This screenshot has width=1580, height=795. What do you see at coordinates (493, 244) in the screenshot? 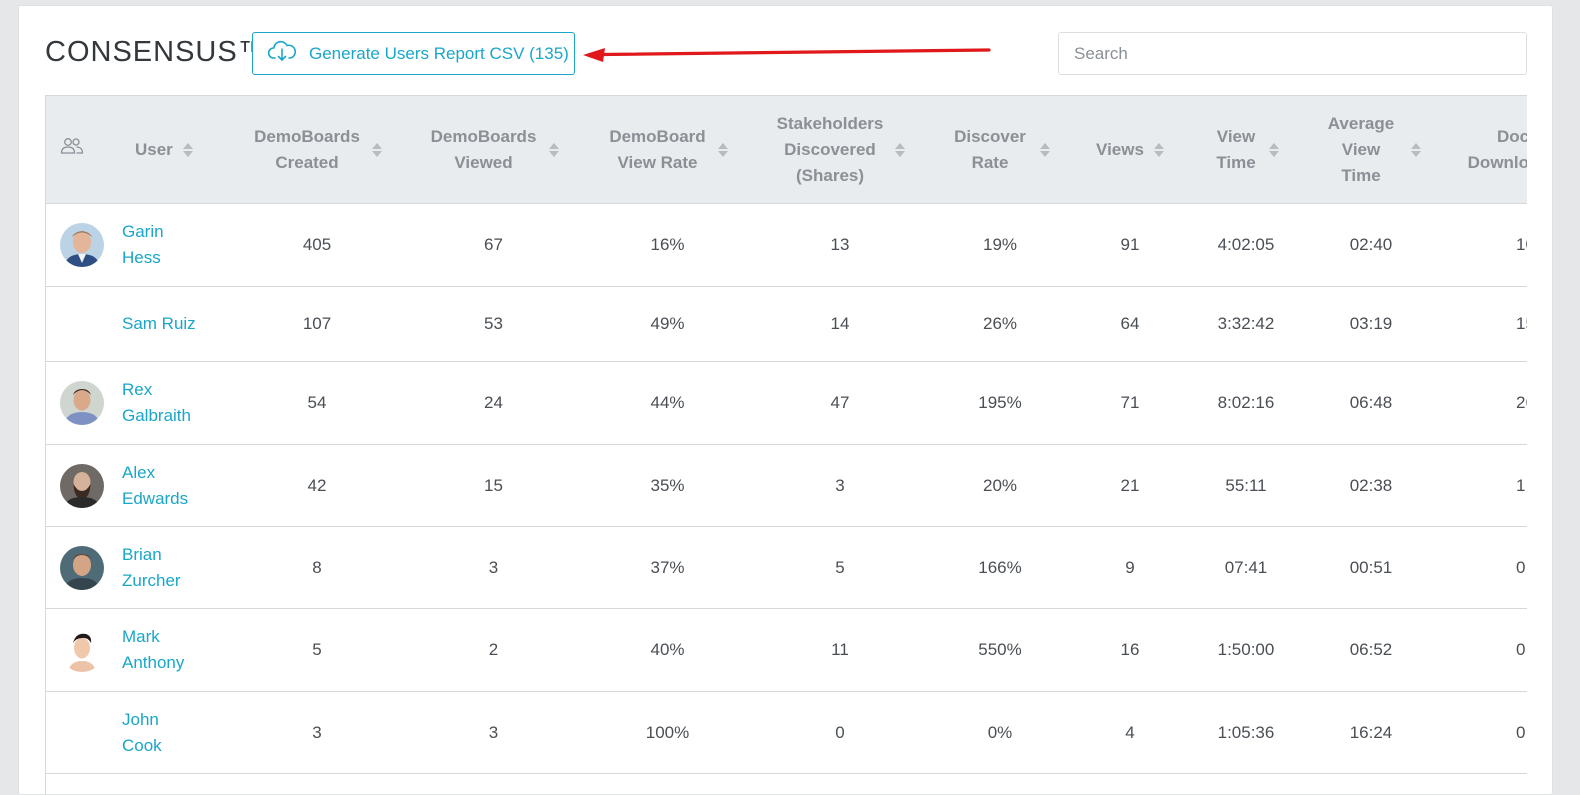
I see `cell-viewed: 67` at bounding box center [493, 244].